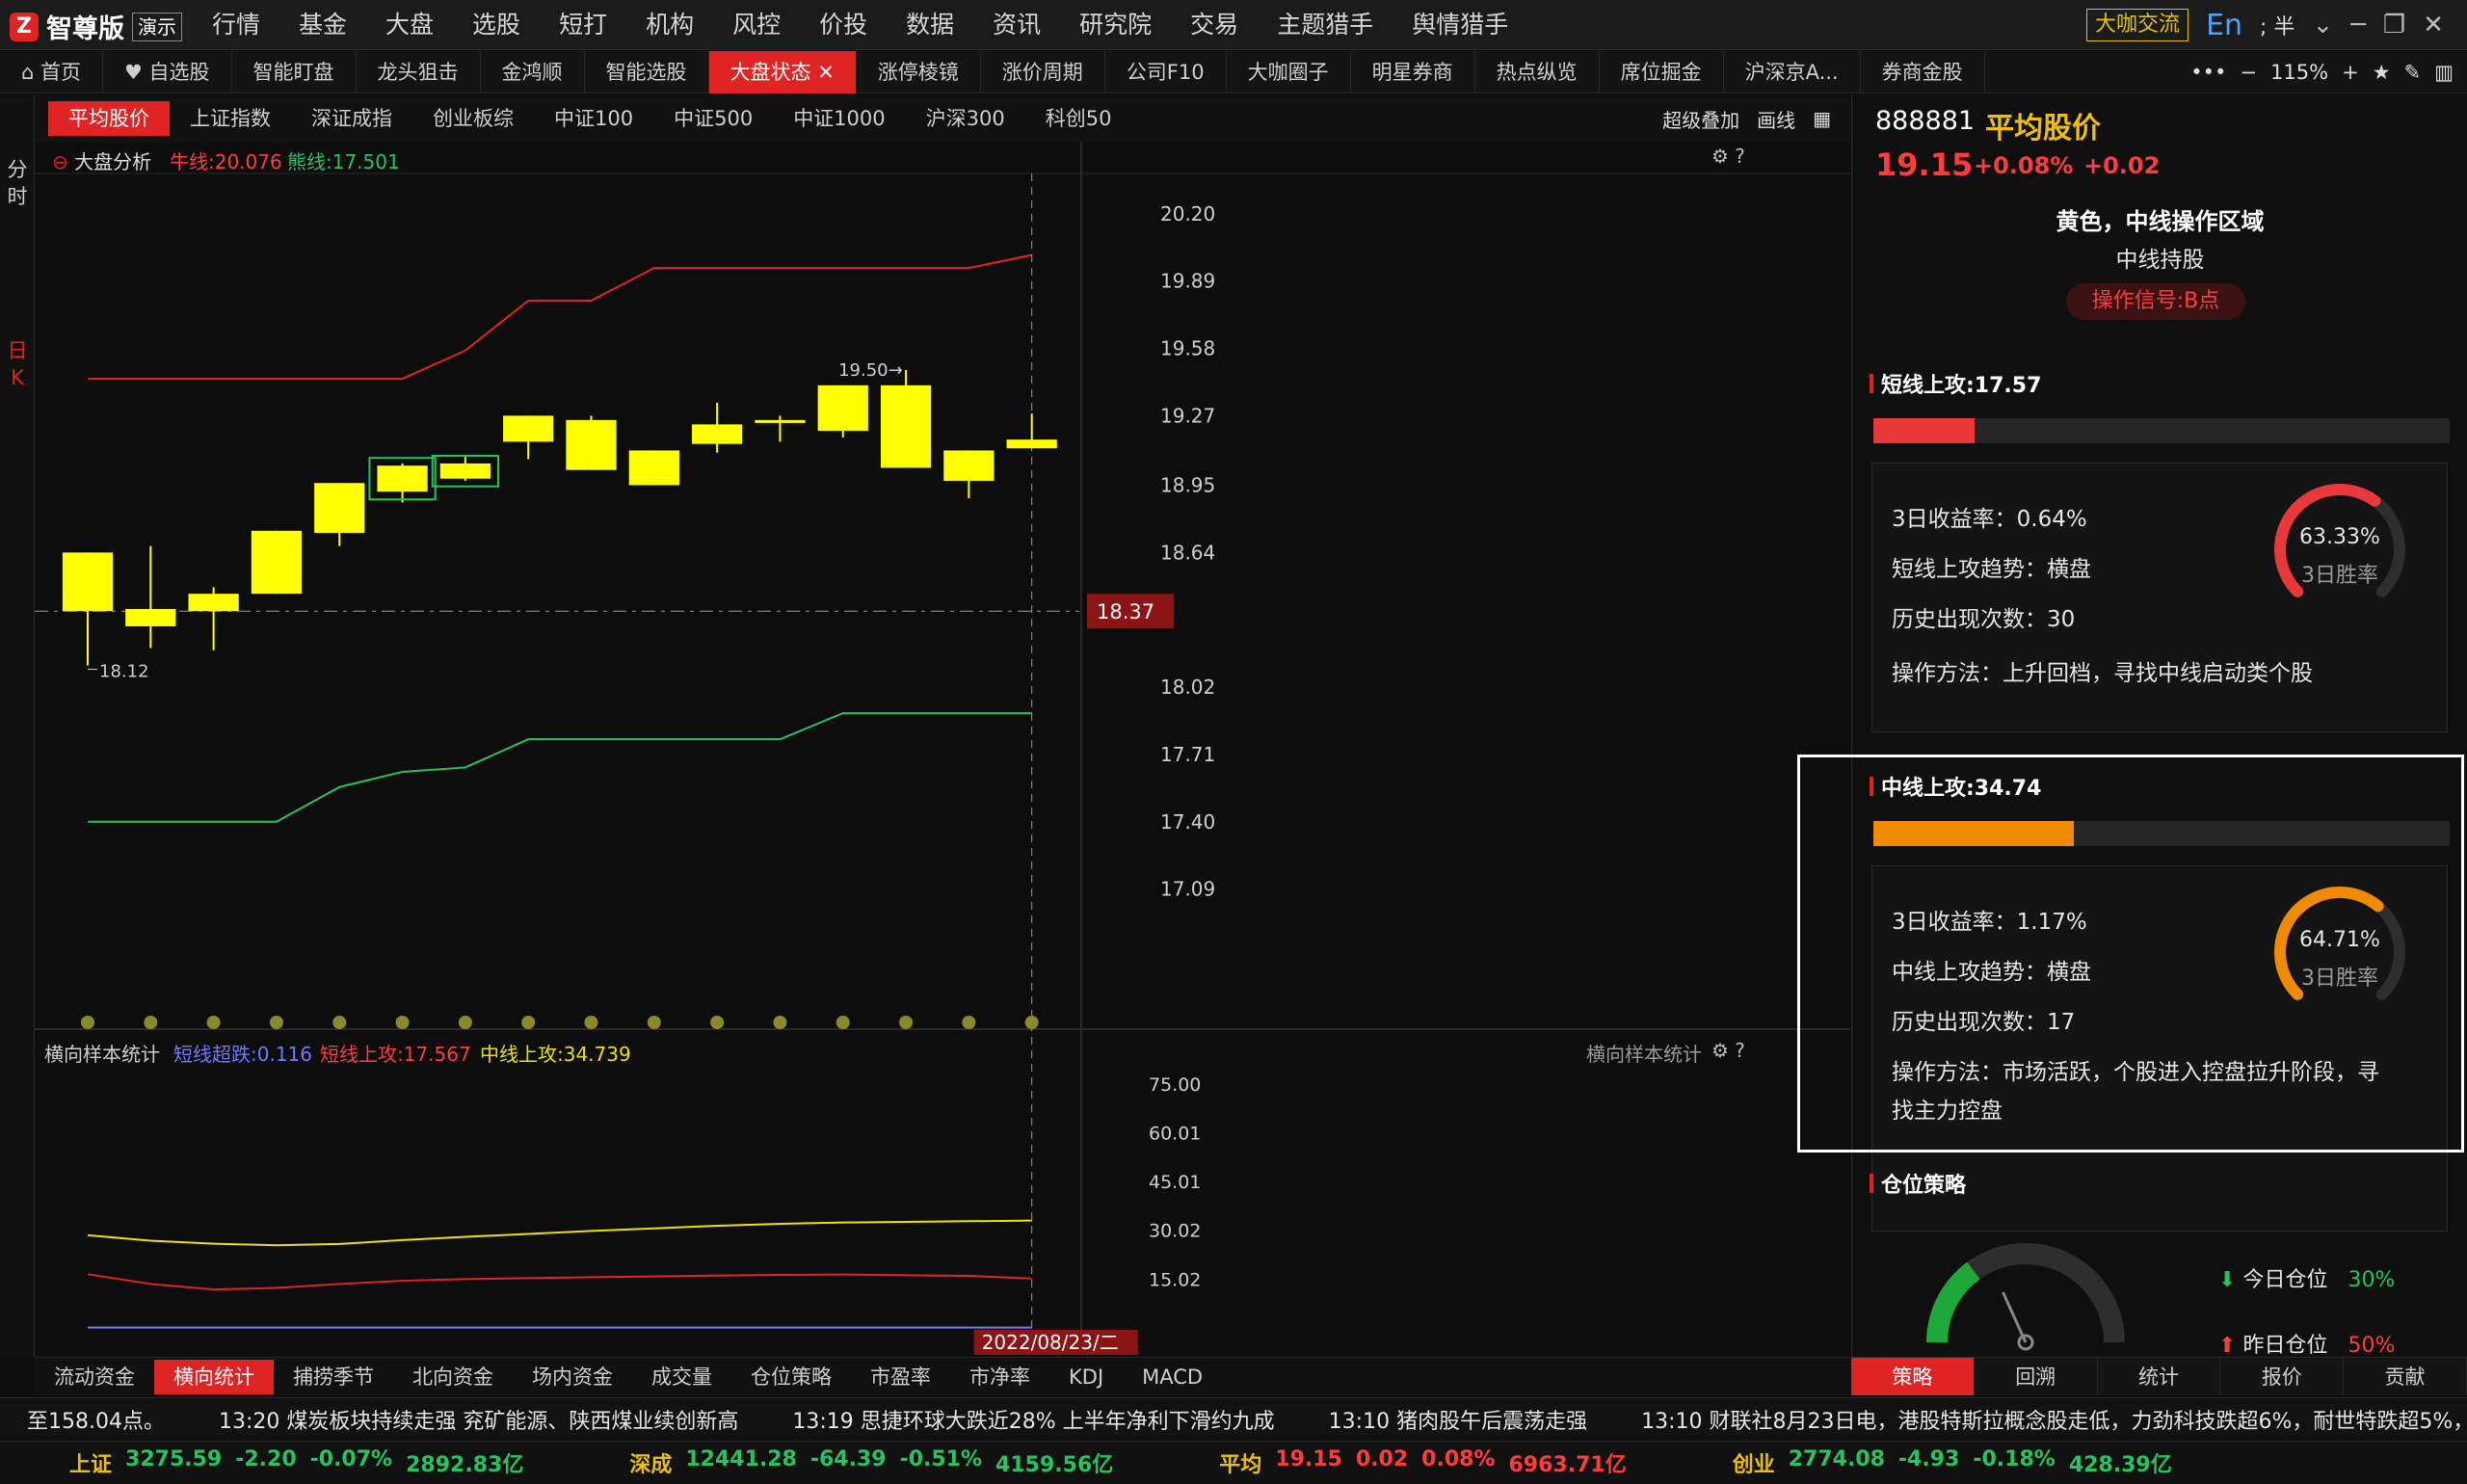 The image size is (2467, 1484). Describe the element at coordinates (1936, 1462) in the screenshot. I see `index-status: 创业 2774.08 -4.93 -0.18% 428.39亿` at that location.